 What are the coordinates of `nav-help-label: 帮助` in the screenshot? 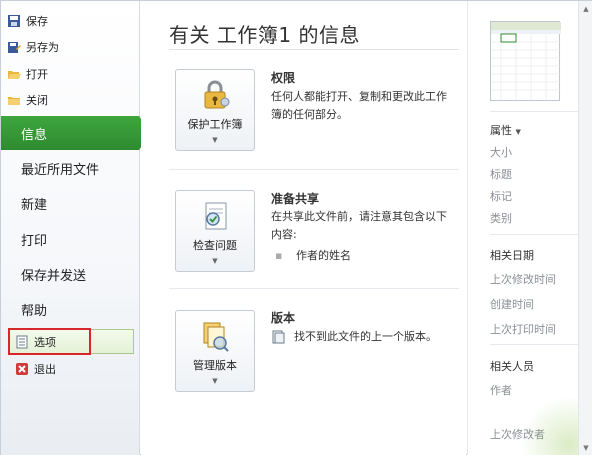 It's located at (34, 311).